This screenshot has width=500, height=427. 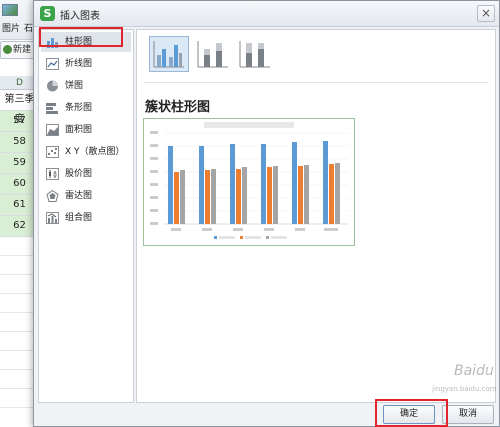 I want to click on chart-type-column: 柱形图, so click(x=86, y=42).